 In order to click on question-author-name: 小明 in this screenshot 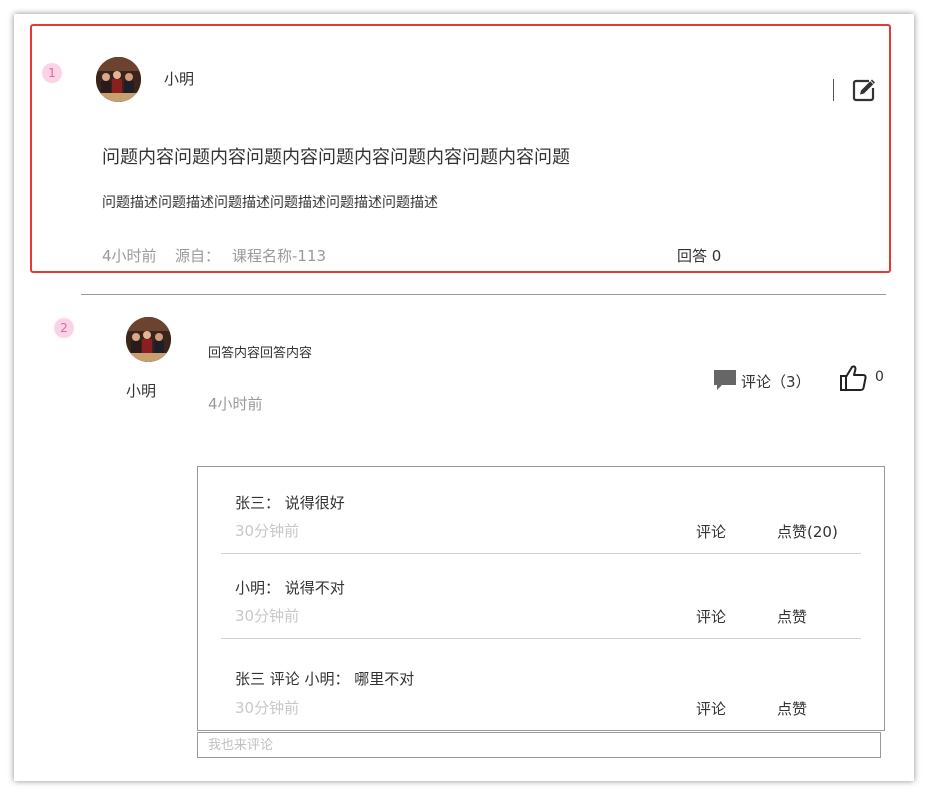, I will do `click(179, 78)`.